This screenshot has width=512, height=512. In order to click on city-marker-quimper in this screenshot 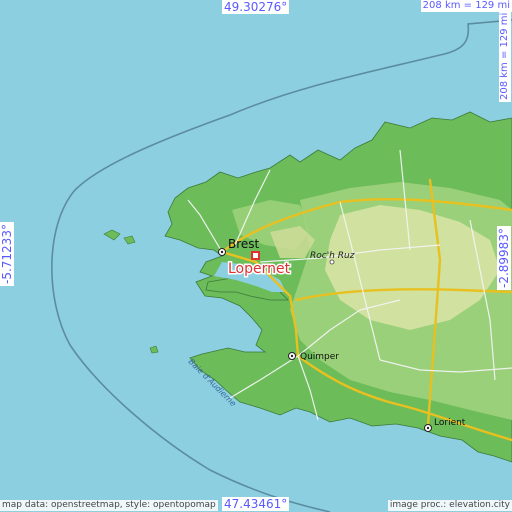, I will do `click(292, 356)`.